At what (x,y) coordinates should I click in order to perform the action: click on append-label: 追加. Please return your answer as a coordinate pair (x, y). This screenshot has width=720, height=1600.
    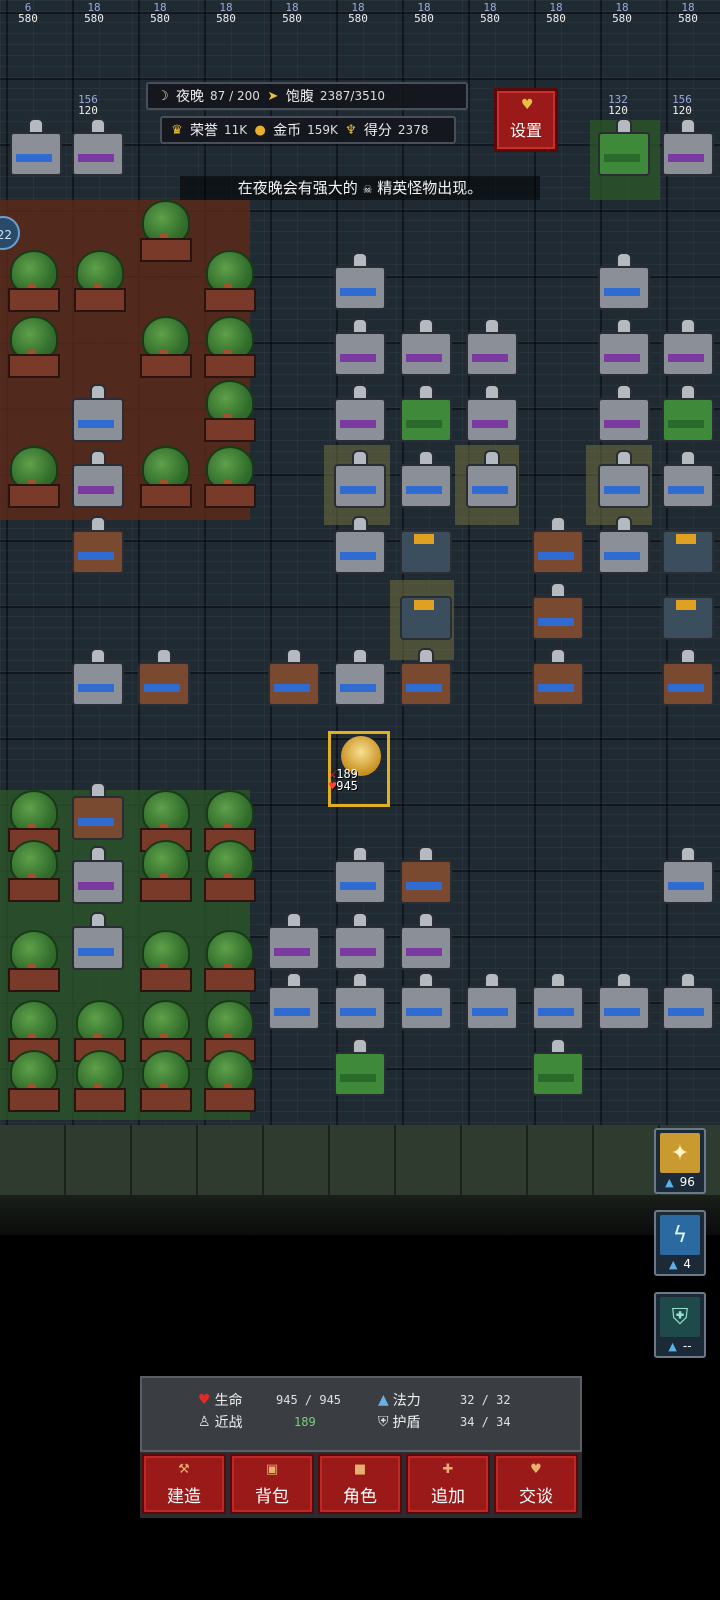
    Looking at the image, I should click on (448, 1497).